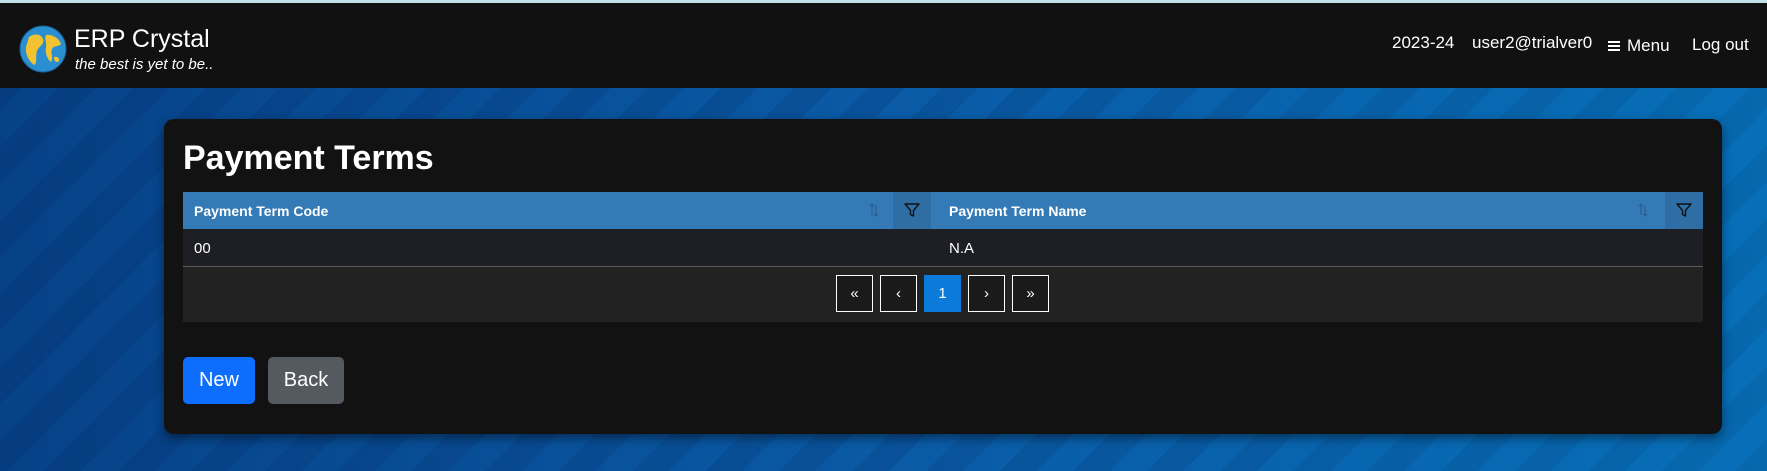  What do you see at coordinates (1614, 46) in the screenshot?
I see `menu-icon` at bounding box center [1614, 46].